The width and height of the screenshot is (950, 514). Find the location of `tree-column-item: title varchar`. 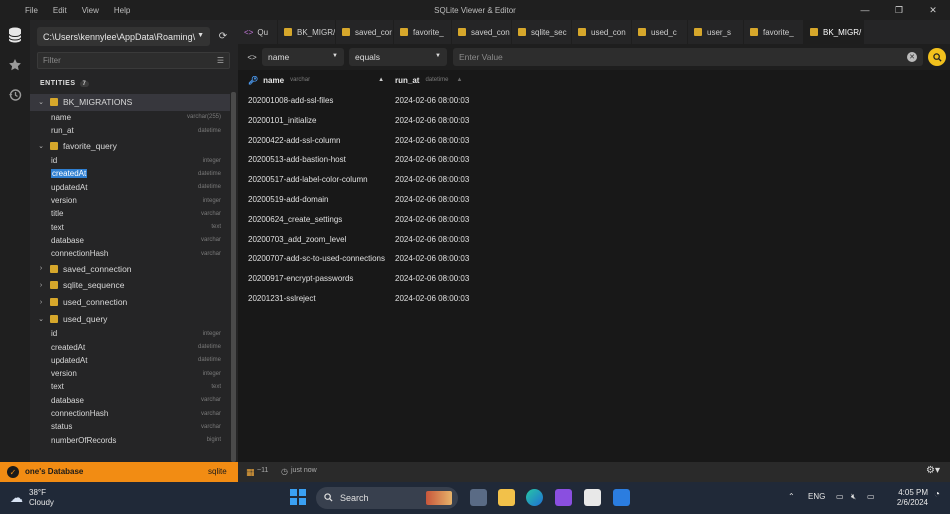

tree-column-item: title varchar is located at coordinates (130, 213).